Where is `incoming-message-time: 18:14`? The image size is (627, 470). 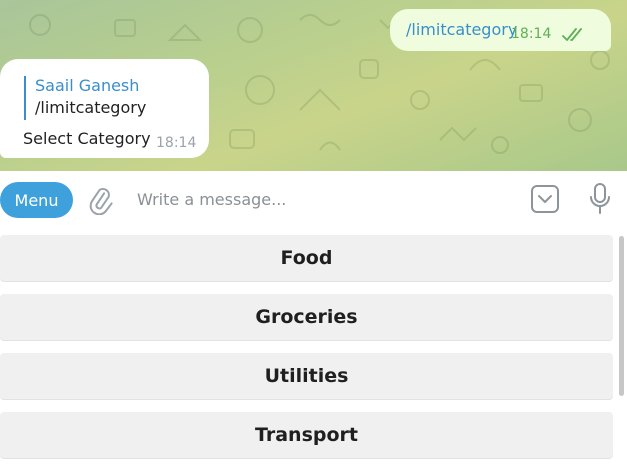
incoming-message-time: 18:14 is located at coordinates (176, 143).